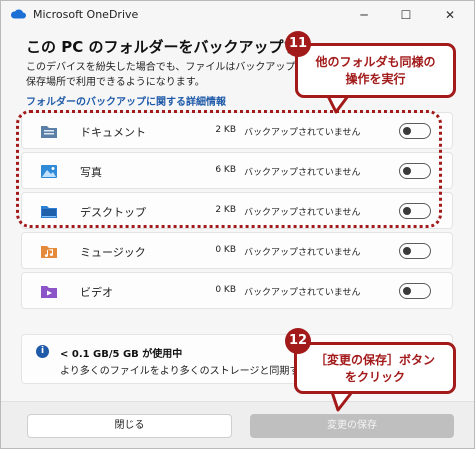  I want to click on close-window-button: ✕, so click(450, 15).